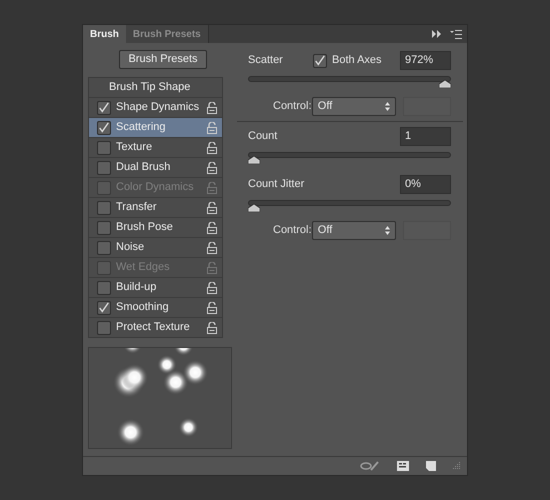  I want to click on option-row: Scattering, so click(155, 127).